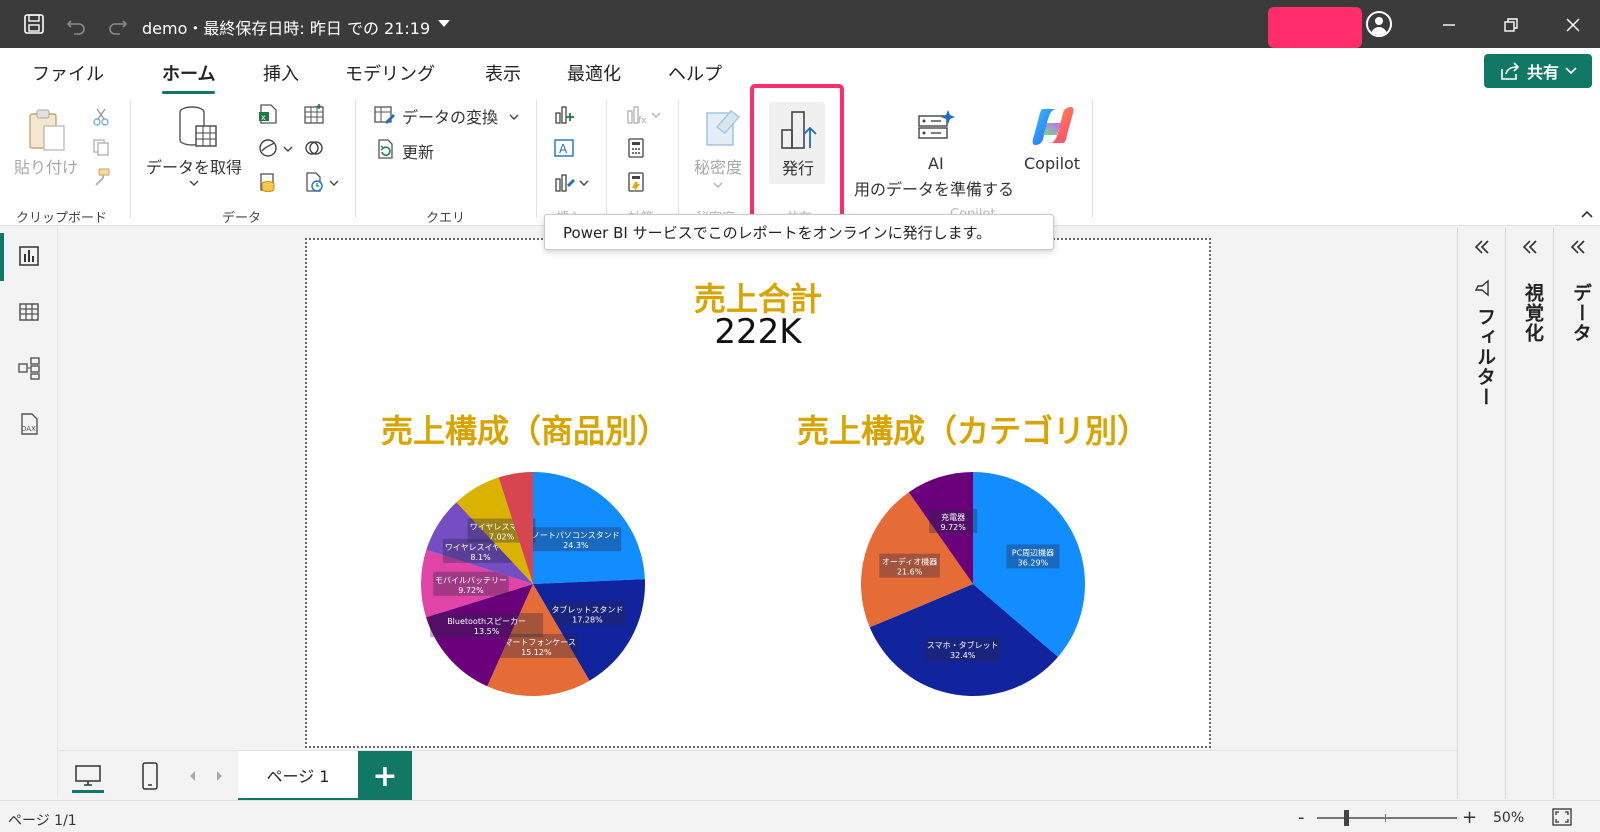 The image size is (1600, 832). Describe the element at coordinates (386, 149) in the screenshot. I see `refresh-icon` at that location.